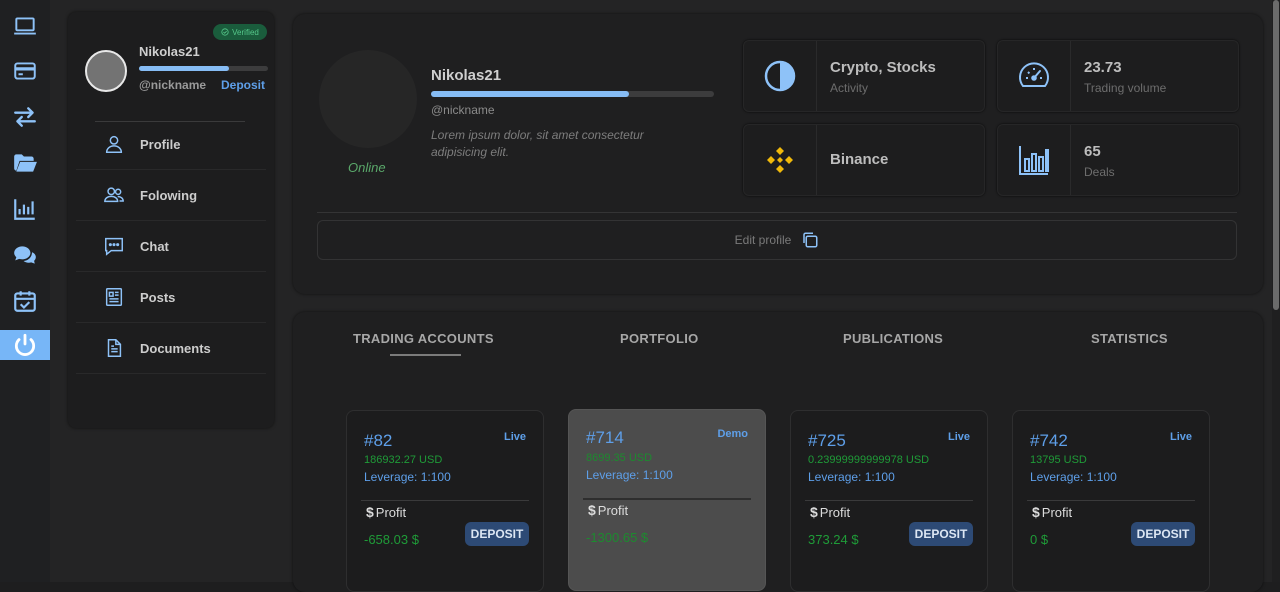 The width and height of the screenshot is (1280, 592). I want to click on profile-nickname: @nickname, so click(463, 110).